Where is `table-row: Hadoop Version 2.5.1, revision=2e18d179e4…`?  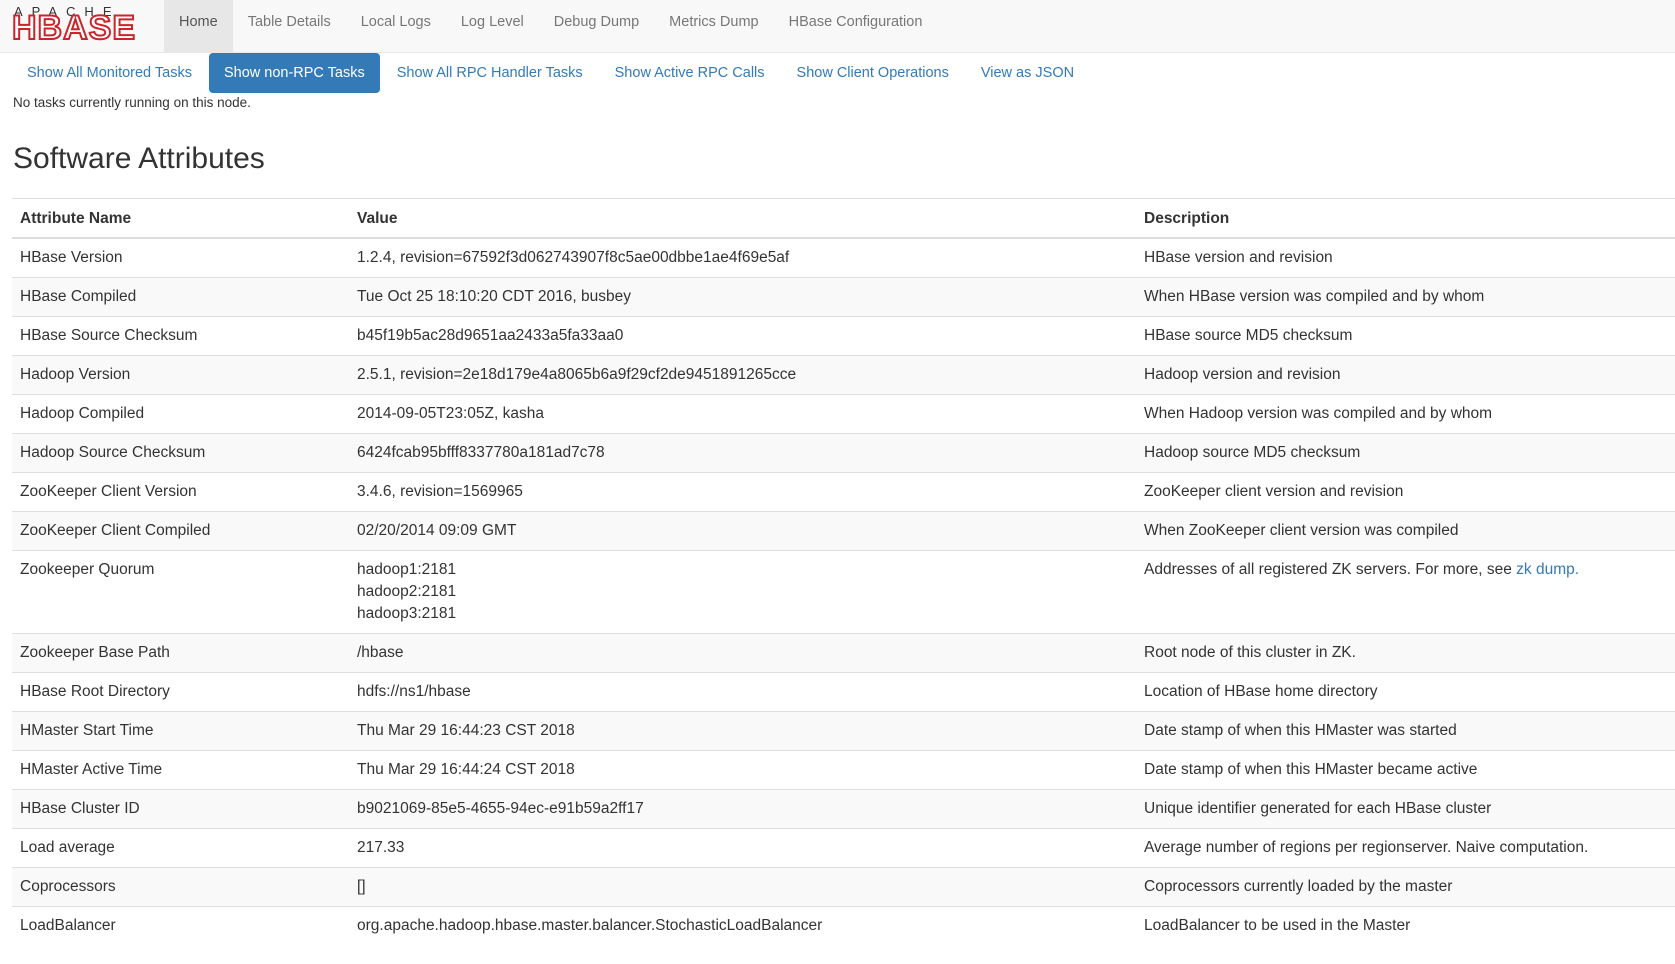 table-row: Hadoop Version 2.5.1, revision=2e18d179e4… is located at coordinates (843, 374).